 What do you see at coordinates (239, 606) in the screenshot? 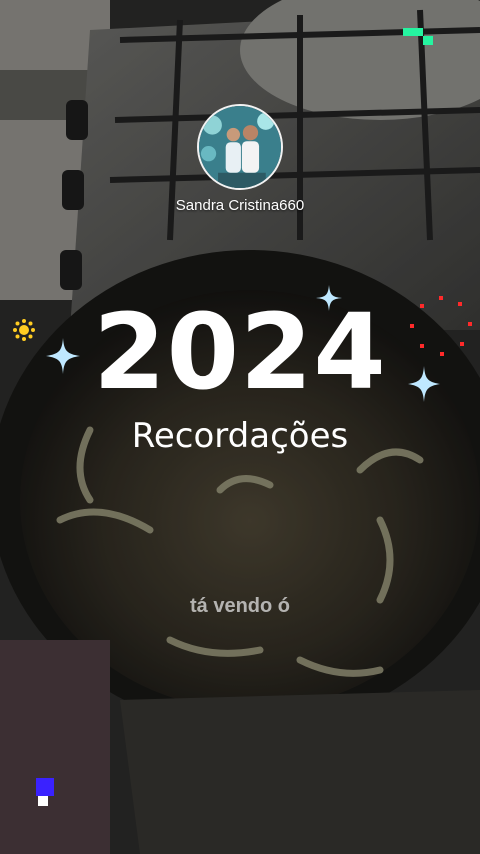
I see `video-caption: tá vendo ó` at bounding box center [239, 606].